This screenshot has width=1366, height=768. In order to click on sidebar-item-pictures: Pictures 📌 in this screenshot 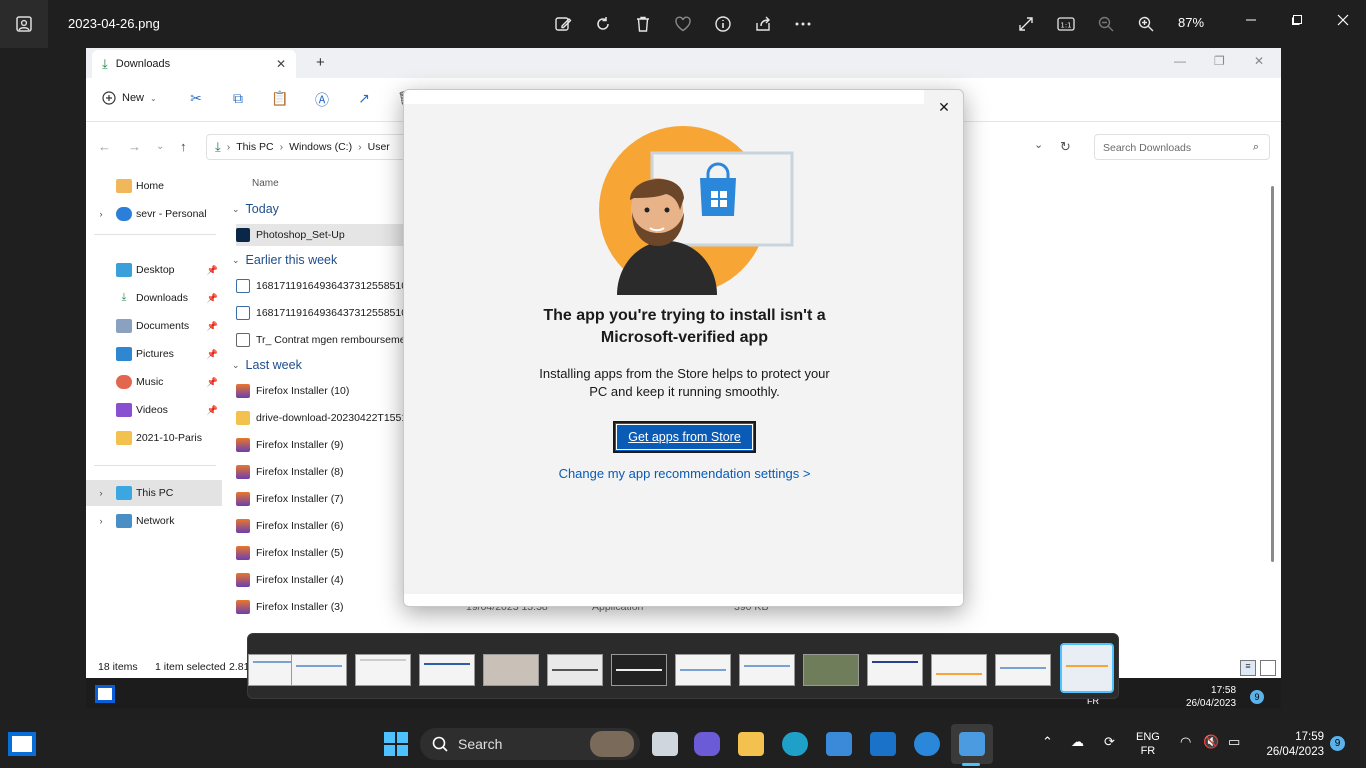, I will do `click(154, 354)`.